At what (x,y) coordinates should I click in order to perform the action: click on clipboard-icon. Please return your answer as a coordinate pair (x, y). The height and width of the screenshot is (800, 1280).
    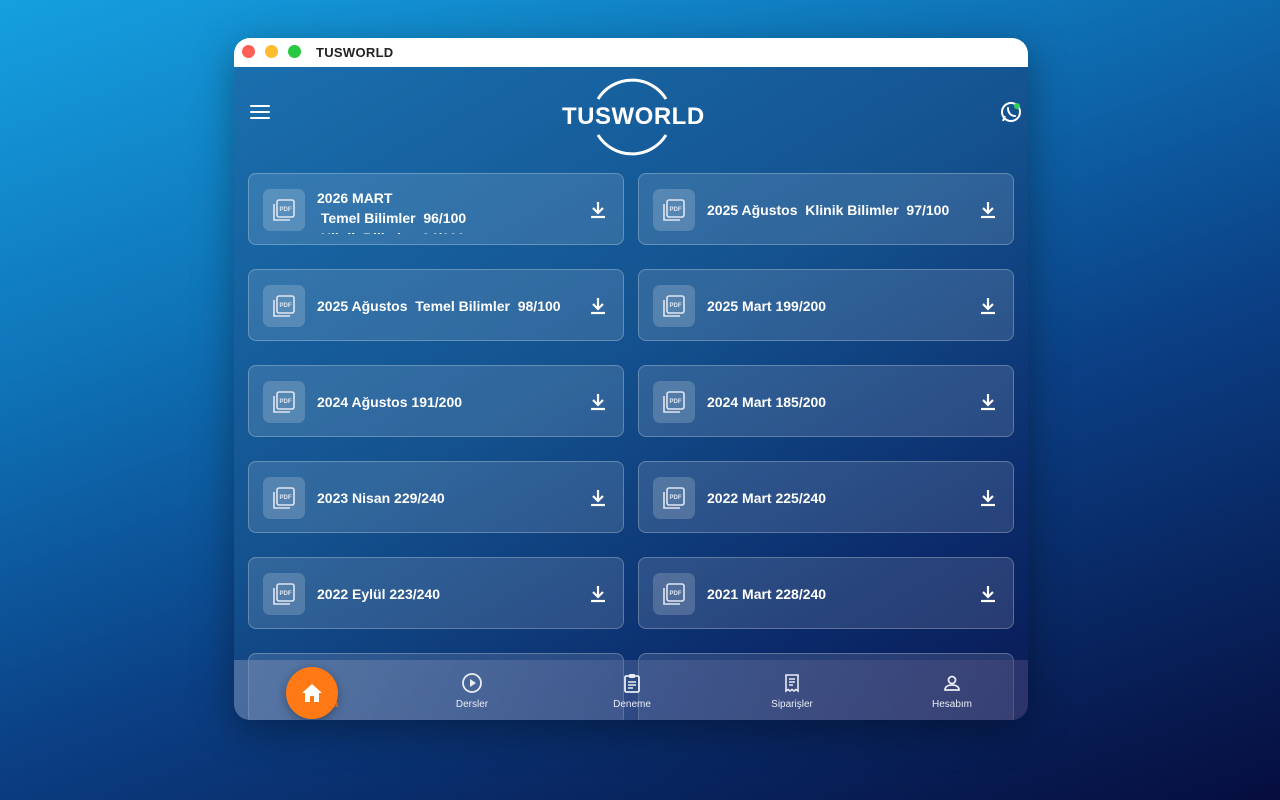
    Looking at the image, I should click on (632, 683).